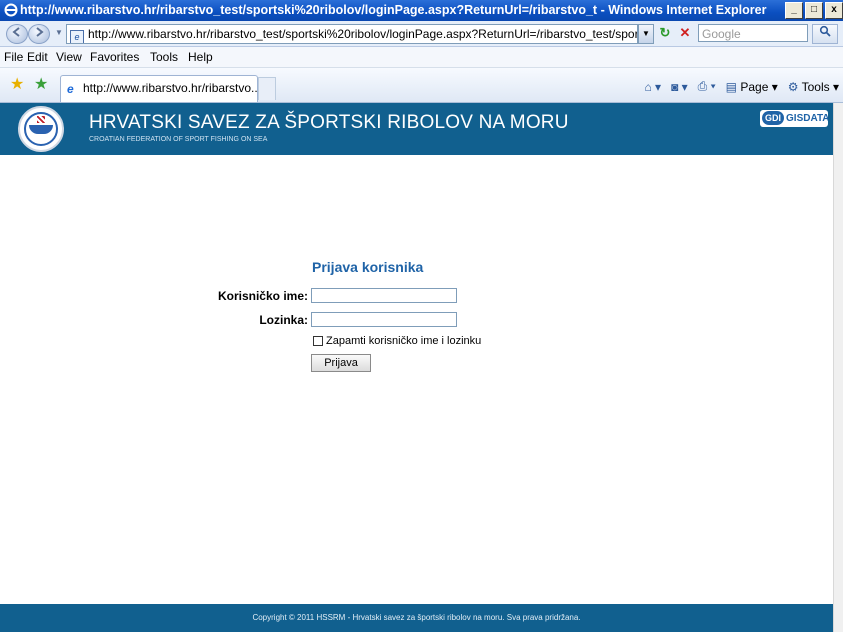  Describe the element at coordinates (267, 88) in the screenshot. I see `new-tab-button` at that location.